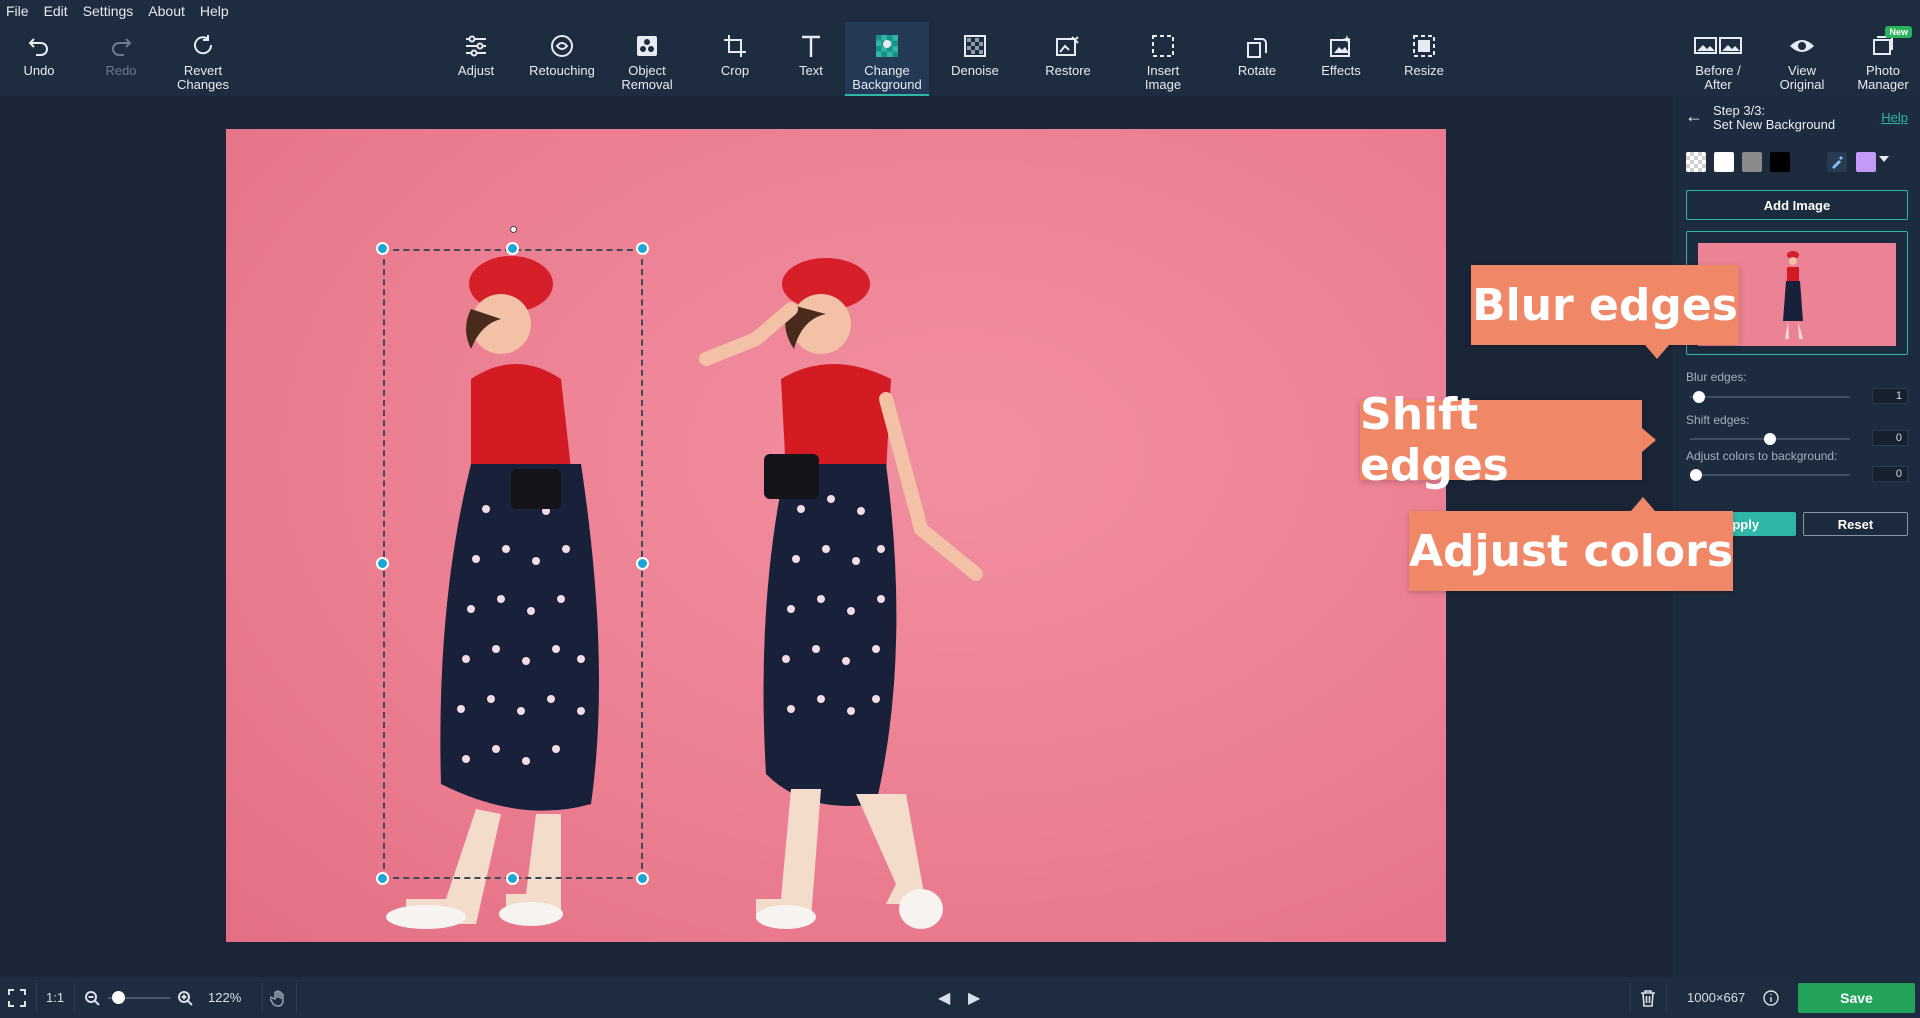 Image resolution: width=1920 pixels, height=1018 pixels. Describe the element at coordinates (1837, 162) in the screenshot. I see `eyedropper-button` at that location.